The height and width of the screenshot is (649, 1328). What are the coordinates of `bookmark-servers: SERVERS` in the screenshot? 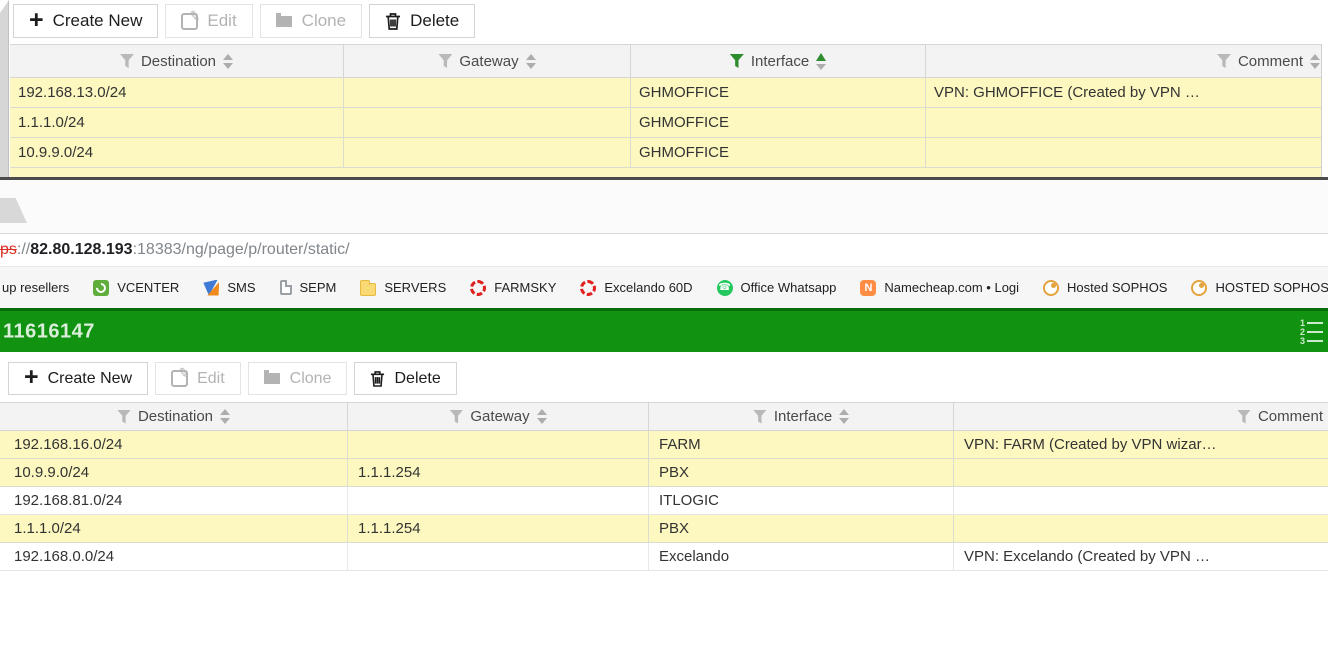 It's located at (403, 287).